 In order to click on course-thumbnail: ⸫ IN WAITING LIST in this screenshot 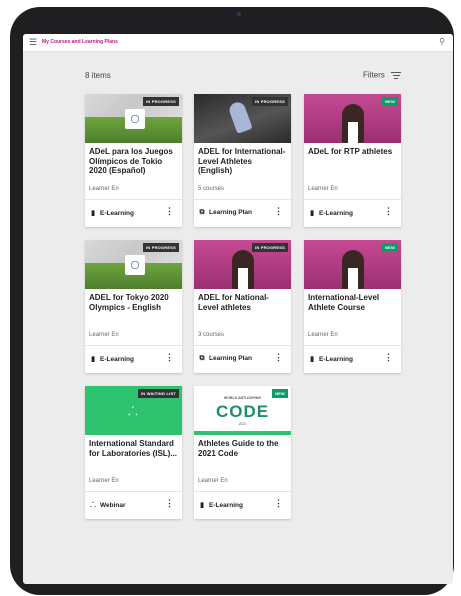, I will do `click(133, 410)`.